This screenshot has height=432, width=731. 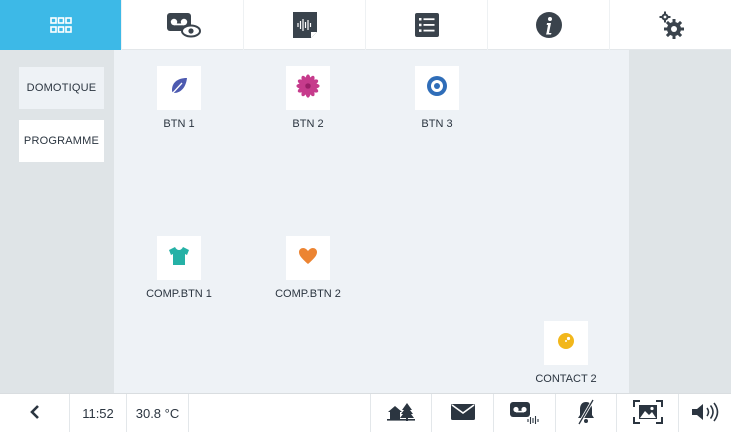 I want to click on home-status-button, so click(x=401, y=413).